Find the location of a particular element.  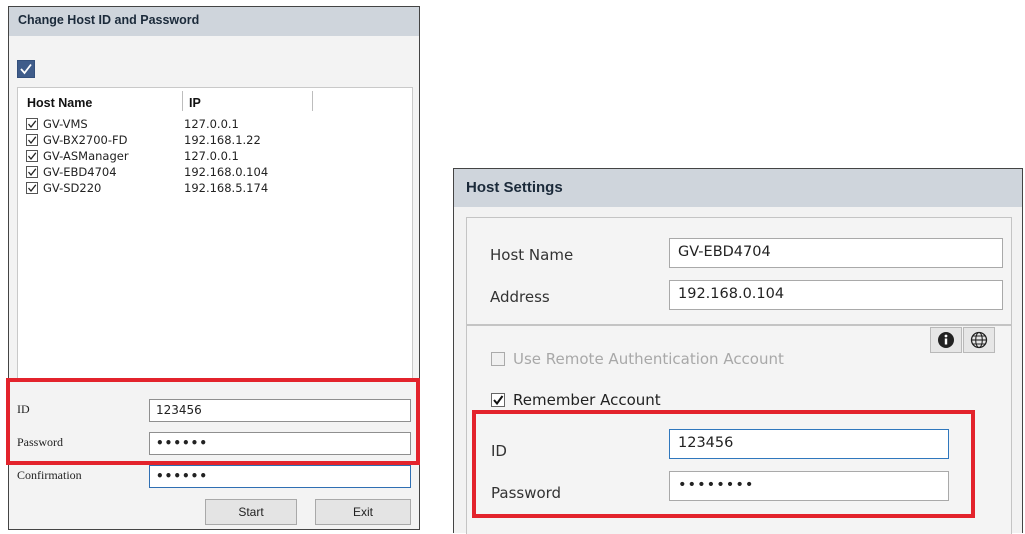

globe-button is located at coordinates (979, 340).